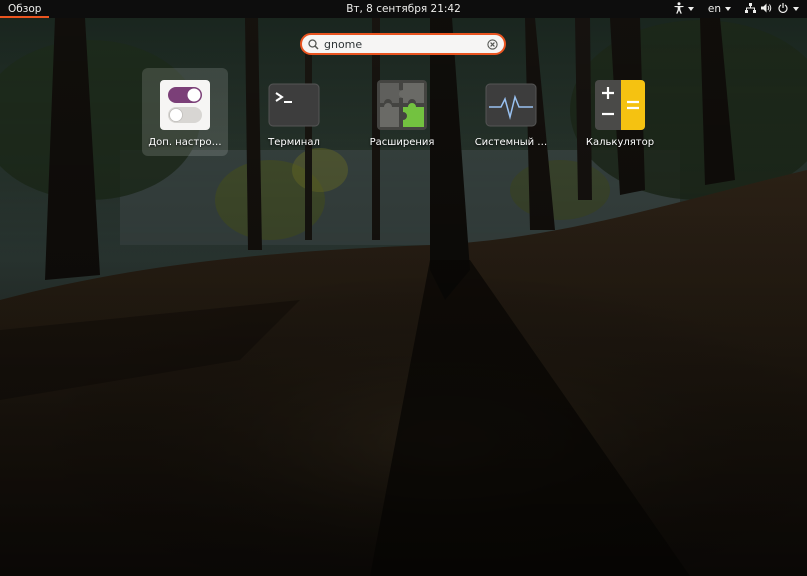  I want to click on accessibility-menu, so click(684, 9).